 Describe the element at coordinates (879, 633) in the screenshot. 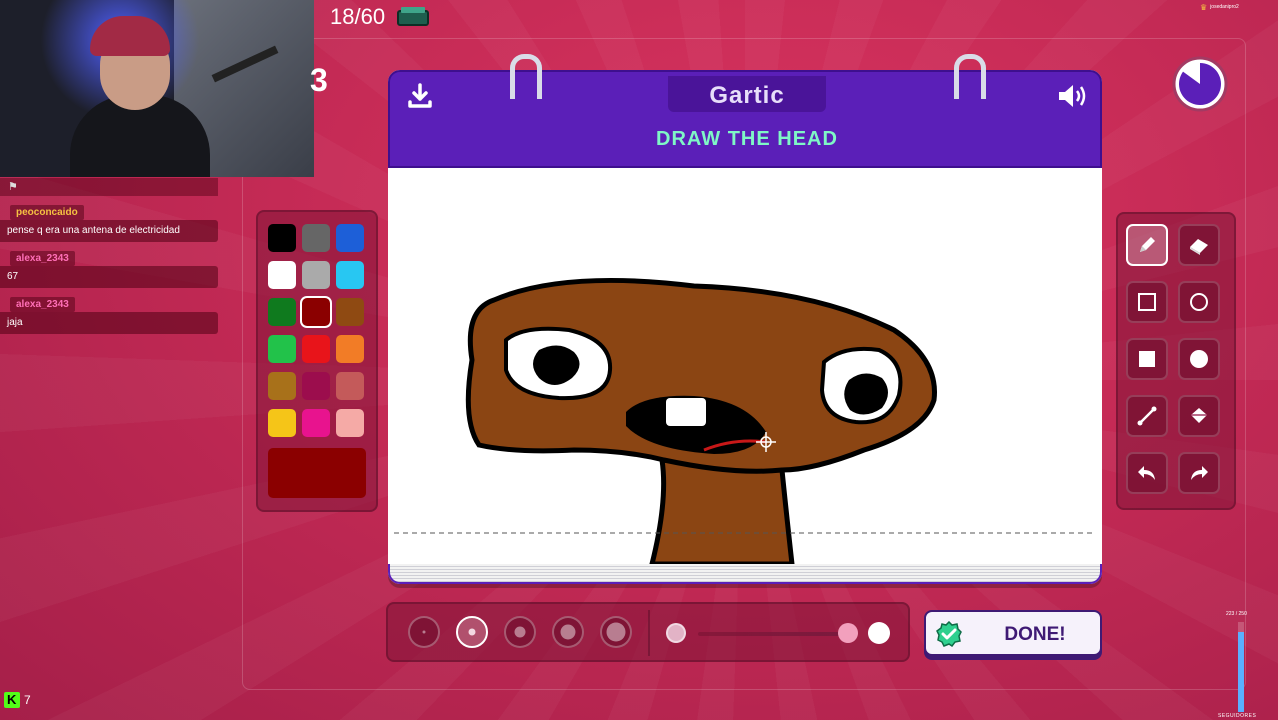

I see `opacity-max-icon` at that location.